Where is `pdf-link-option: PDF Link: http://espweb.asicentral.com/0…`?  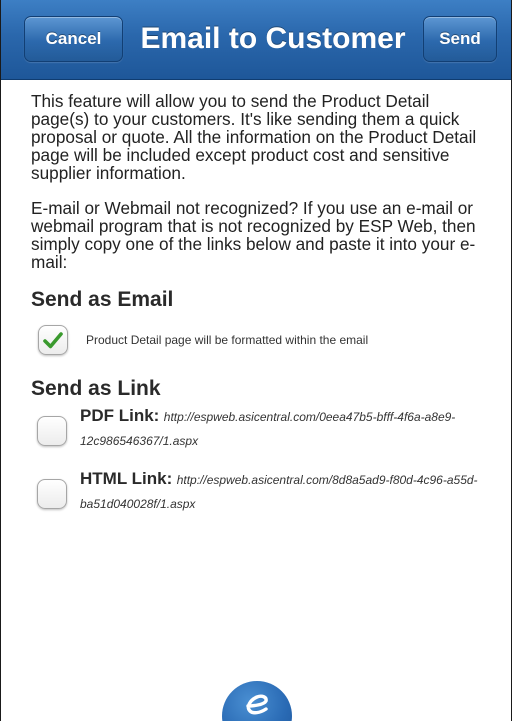
pdf-link-option: PDF Link: http://espweb.asicentral.com/0… is located at coordinates (259, 428).